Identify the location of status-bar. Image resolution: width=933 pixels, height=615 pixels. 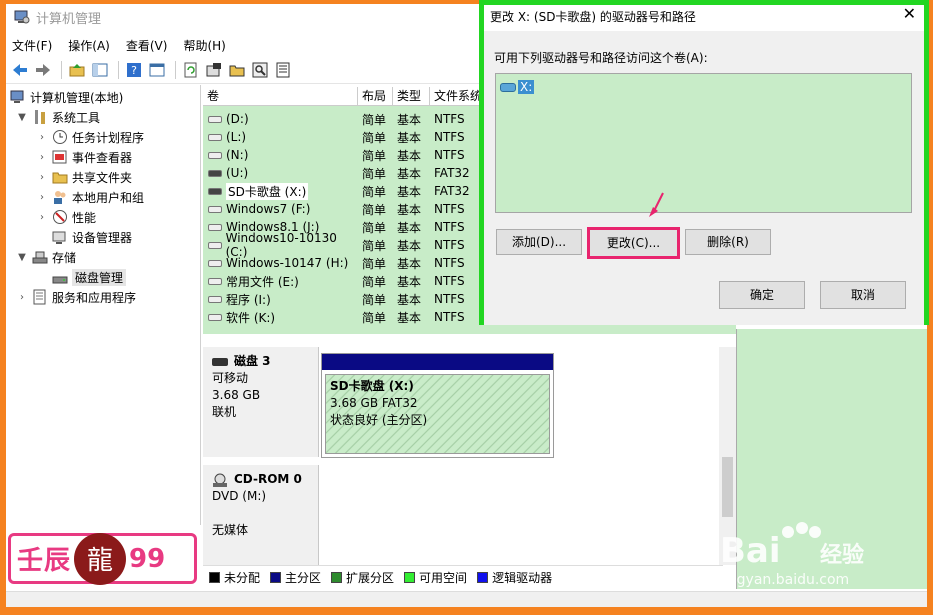
(466, 599).